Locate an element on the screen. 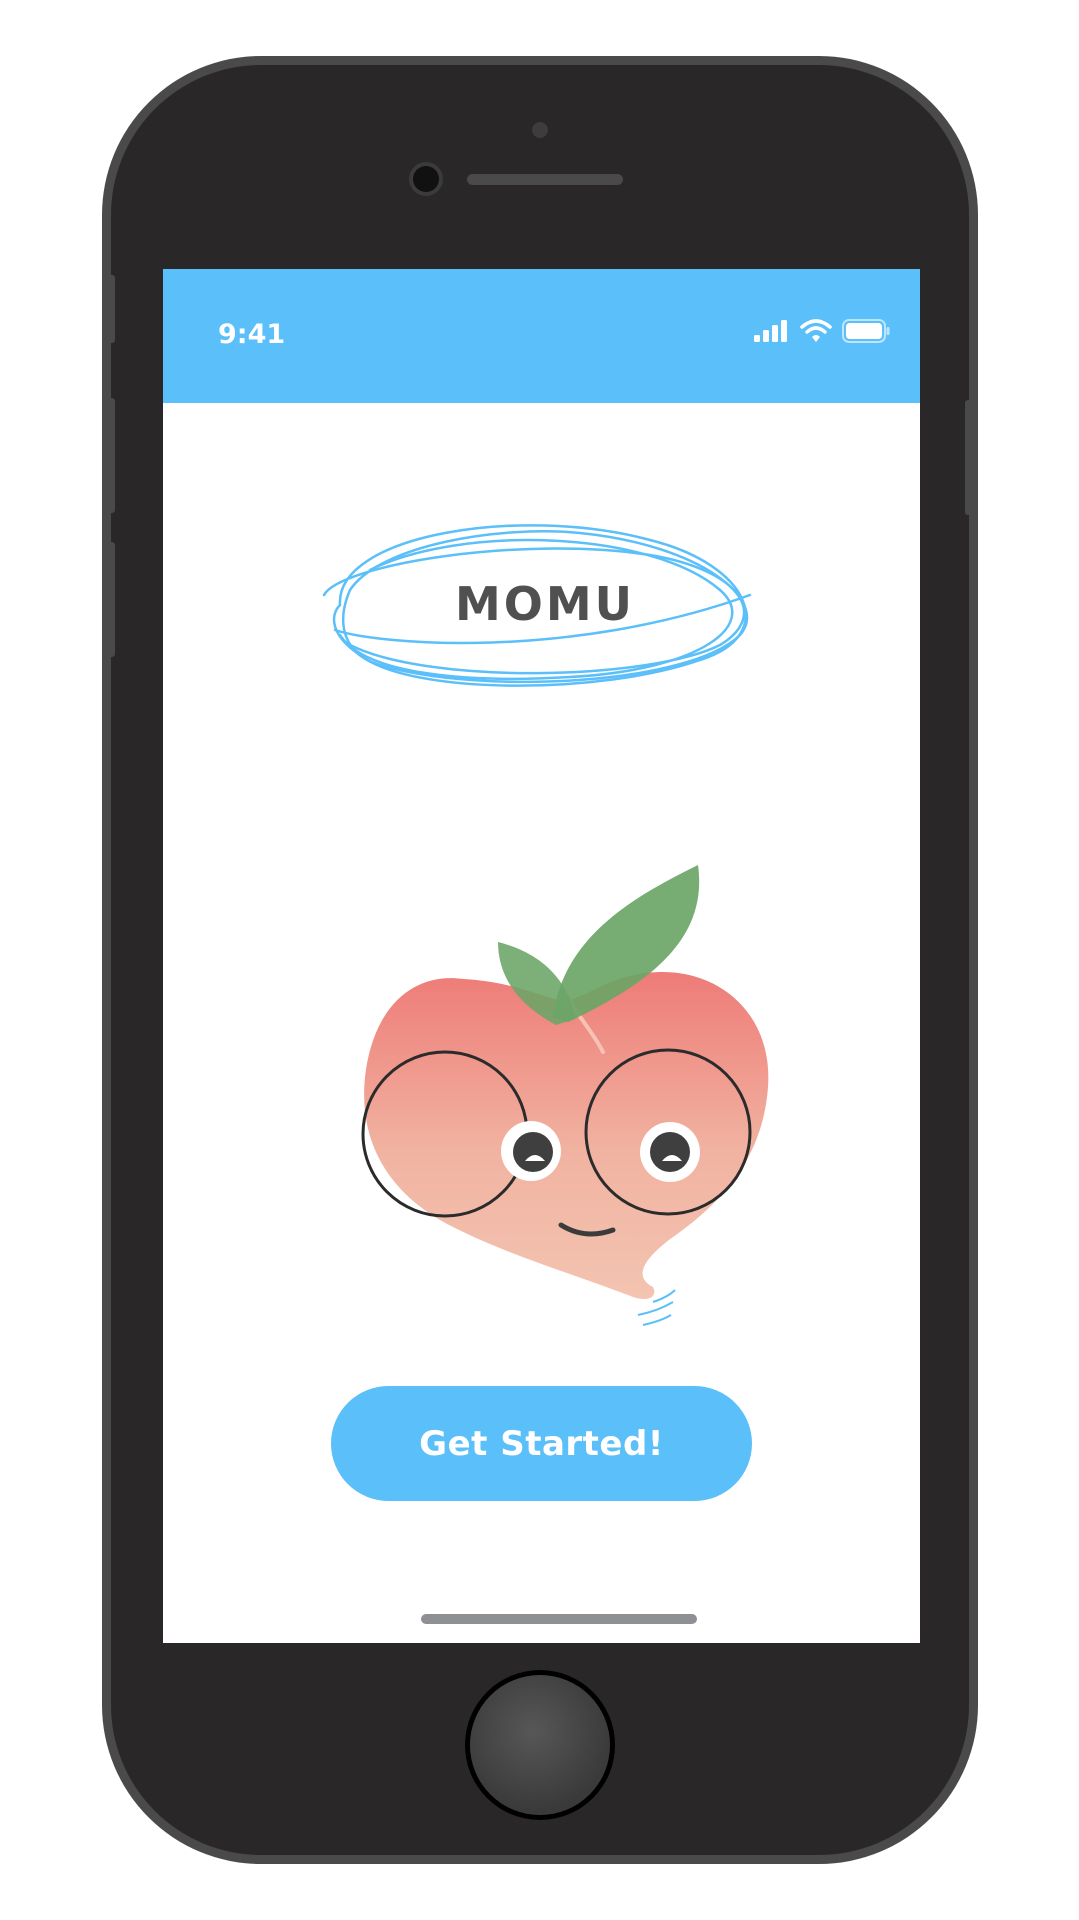 The image size is (1079, 1920). mute-switch is located at coordinates (110, 309).